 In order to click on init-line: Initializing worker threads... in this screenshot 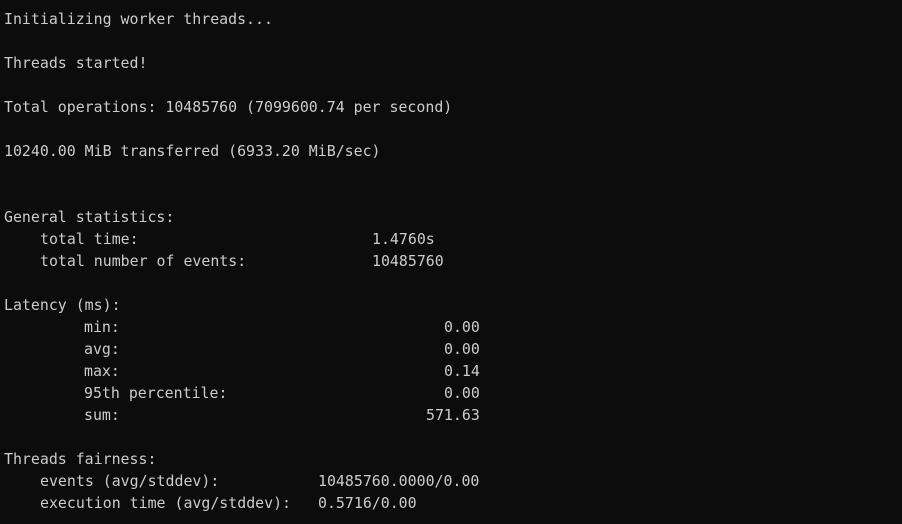, I will do `click(138, 19)`.